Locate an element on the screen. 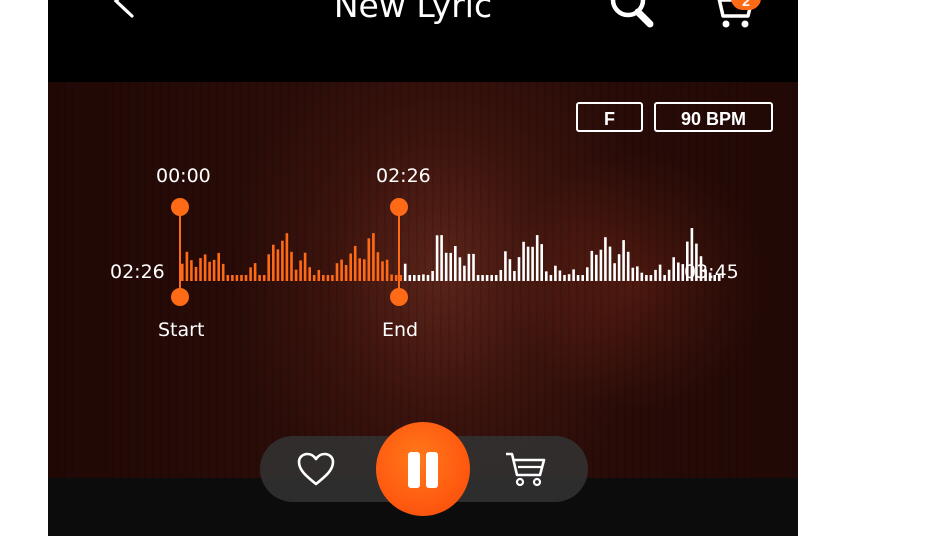 The height and width of the screenshot is (536, 944). marker-end-time: 02:26 is located at coordinates (403, 176).